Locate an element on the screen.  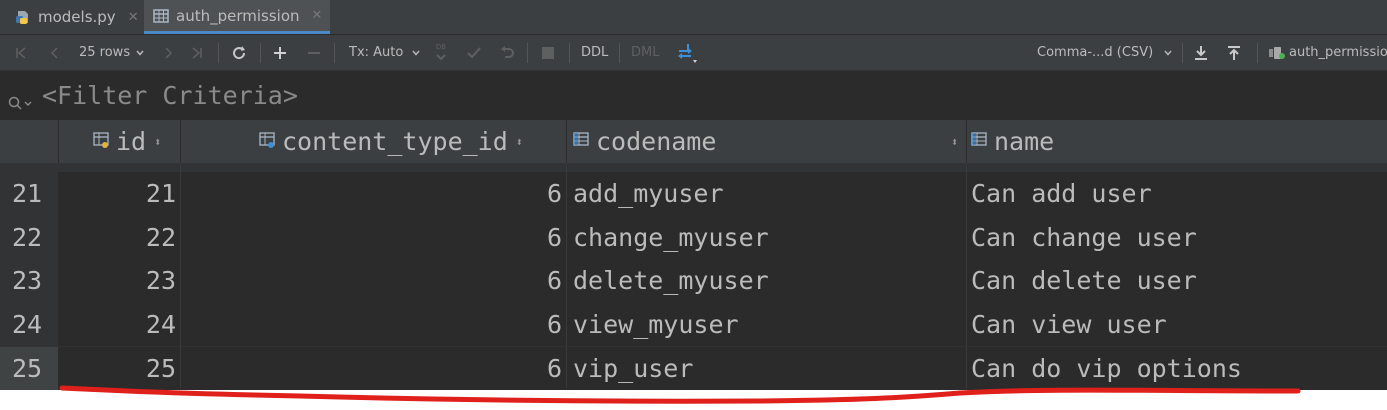
red-underline-annotation is located at coordinates (680, 394).